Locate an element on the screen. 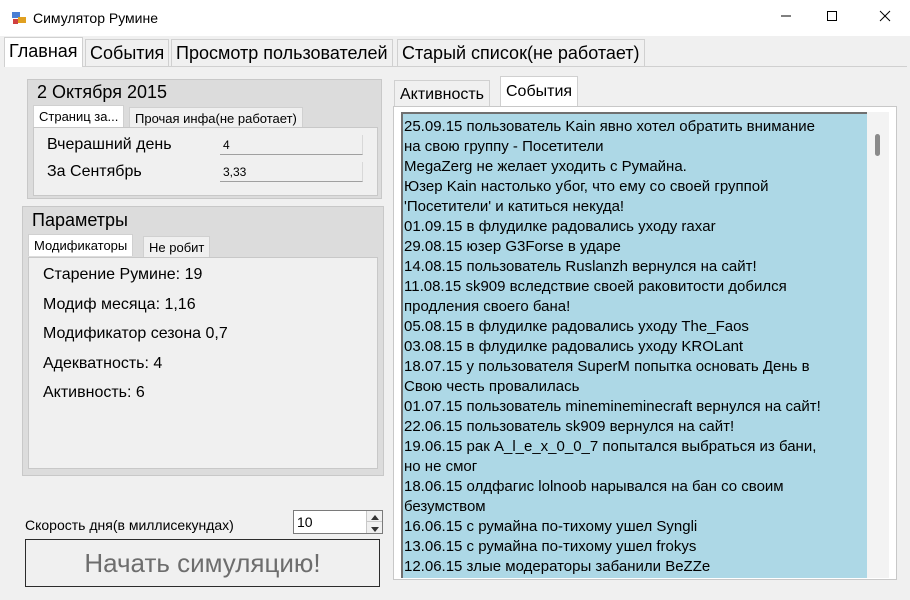 The height and width of the screenshot is (600, 910). close-icon is located at coordinates (885, 18).